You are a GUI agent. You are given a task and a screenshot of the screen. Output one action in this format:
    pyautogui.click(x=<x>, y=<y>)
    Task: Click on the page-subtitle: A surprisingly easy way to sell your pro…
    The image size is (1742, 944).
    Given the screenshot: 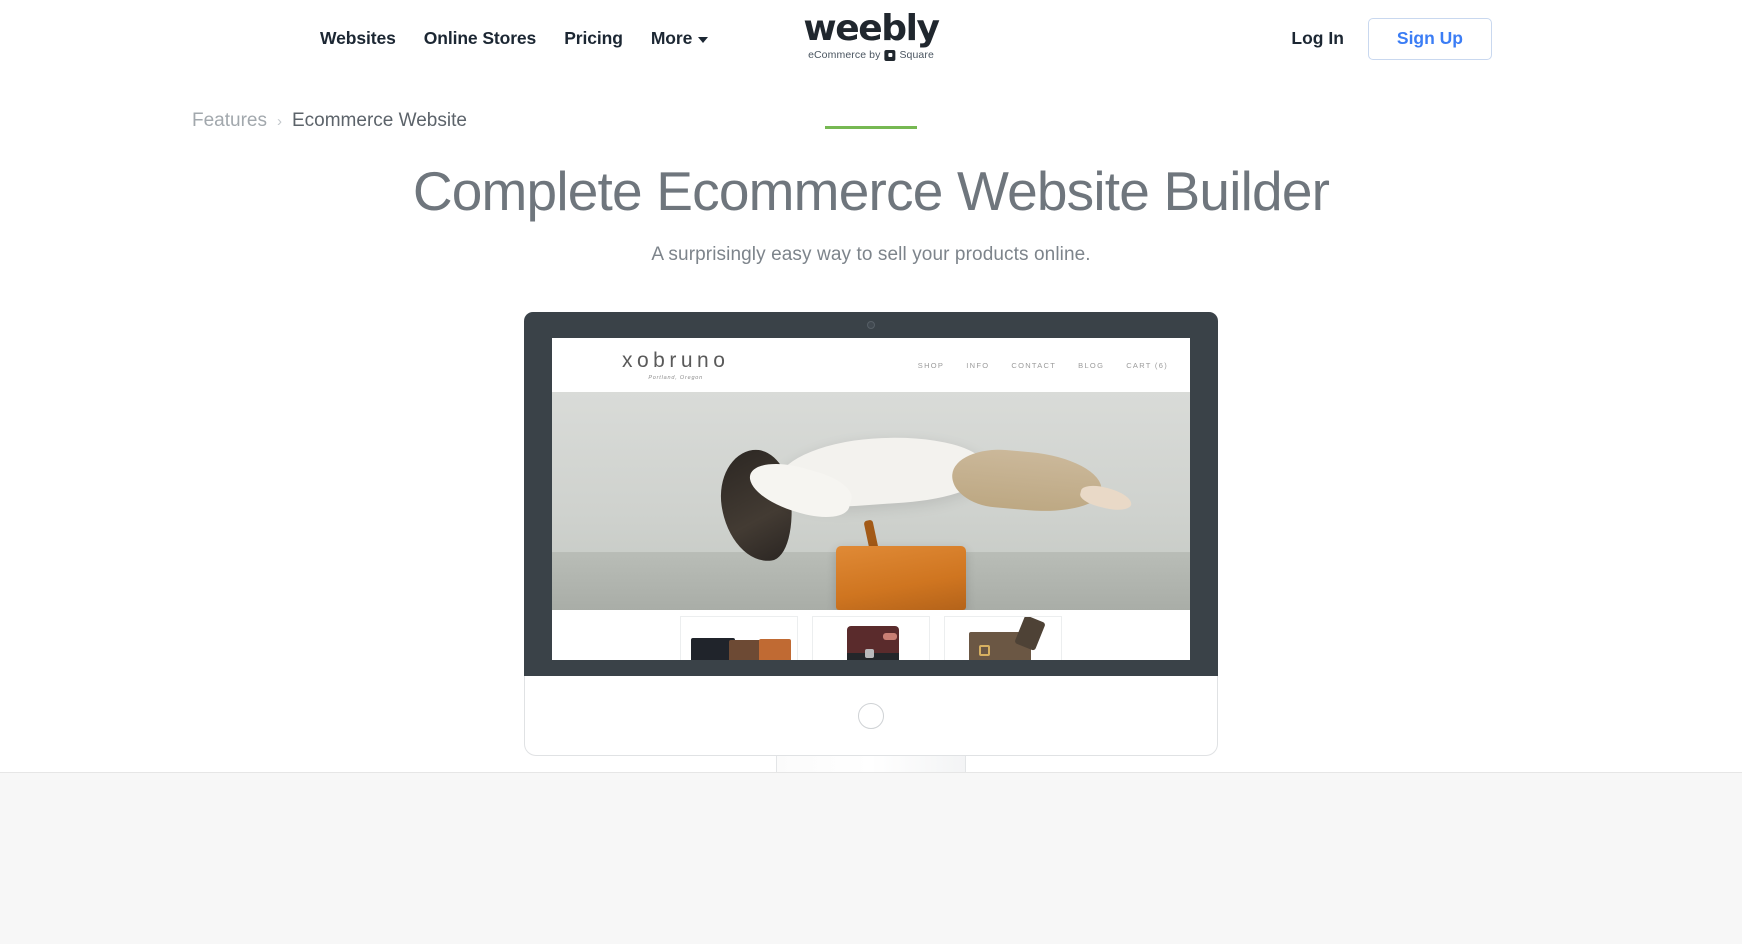 What is the action you would take?
    pyautogui.click(x=871, y=254)
    